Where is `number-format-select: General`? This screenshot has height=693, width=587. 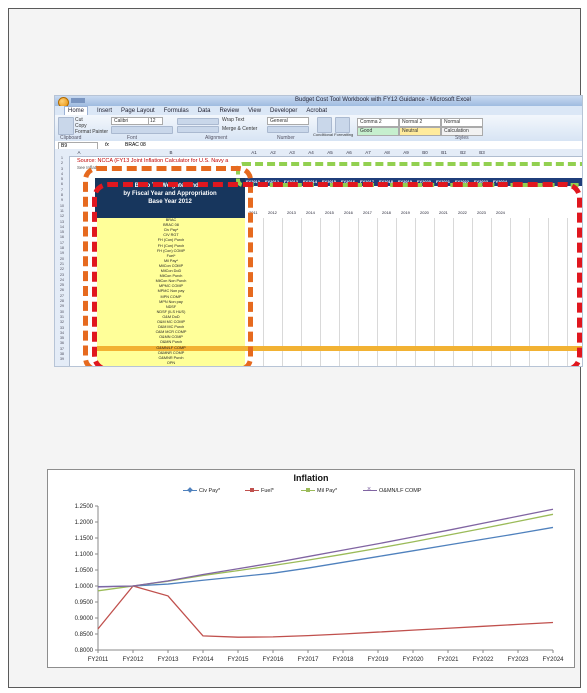
number-format-select: General is located at coordinates (288, 121).